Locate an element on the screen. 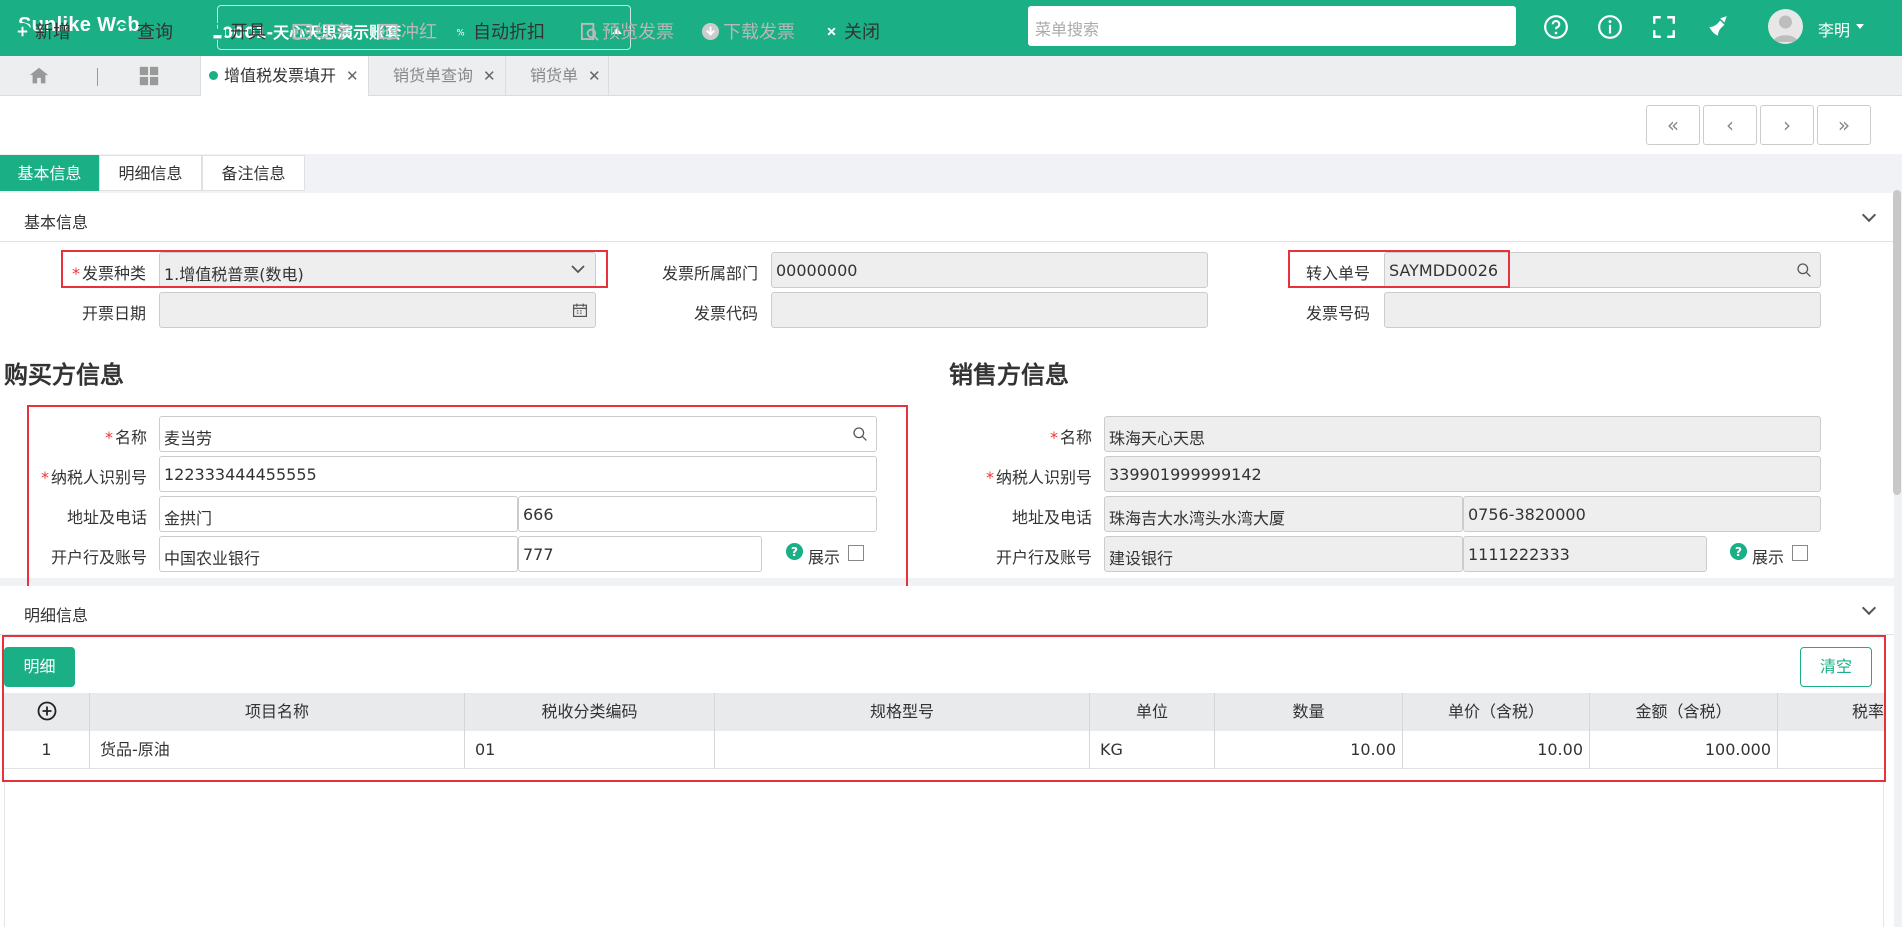 Image resolution: width=1902 pixels, height=927 pixels. seller-show-checkbox is located at coordinates (1800, 553).